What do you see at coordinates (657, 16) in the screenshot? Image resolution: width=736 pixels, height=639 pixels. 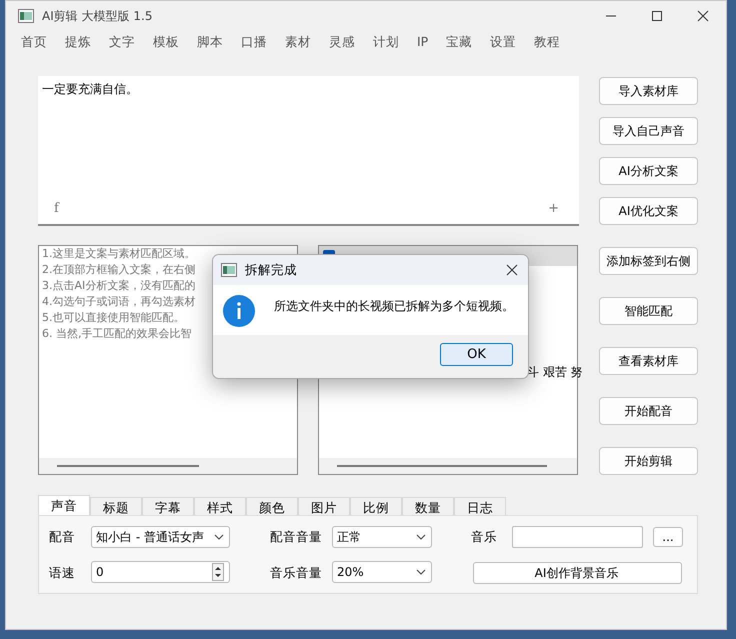 I see `maximize-icon` at bounding box center [657, 16].